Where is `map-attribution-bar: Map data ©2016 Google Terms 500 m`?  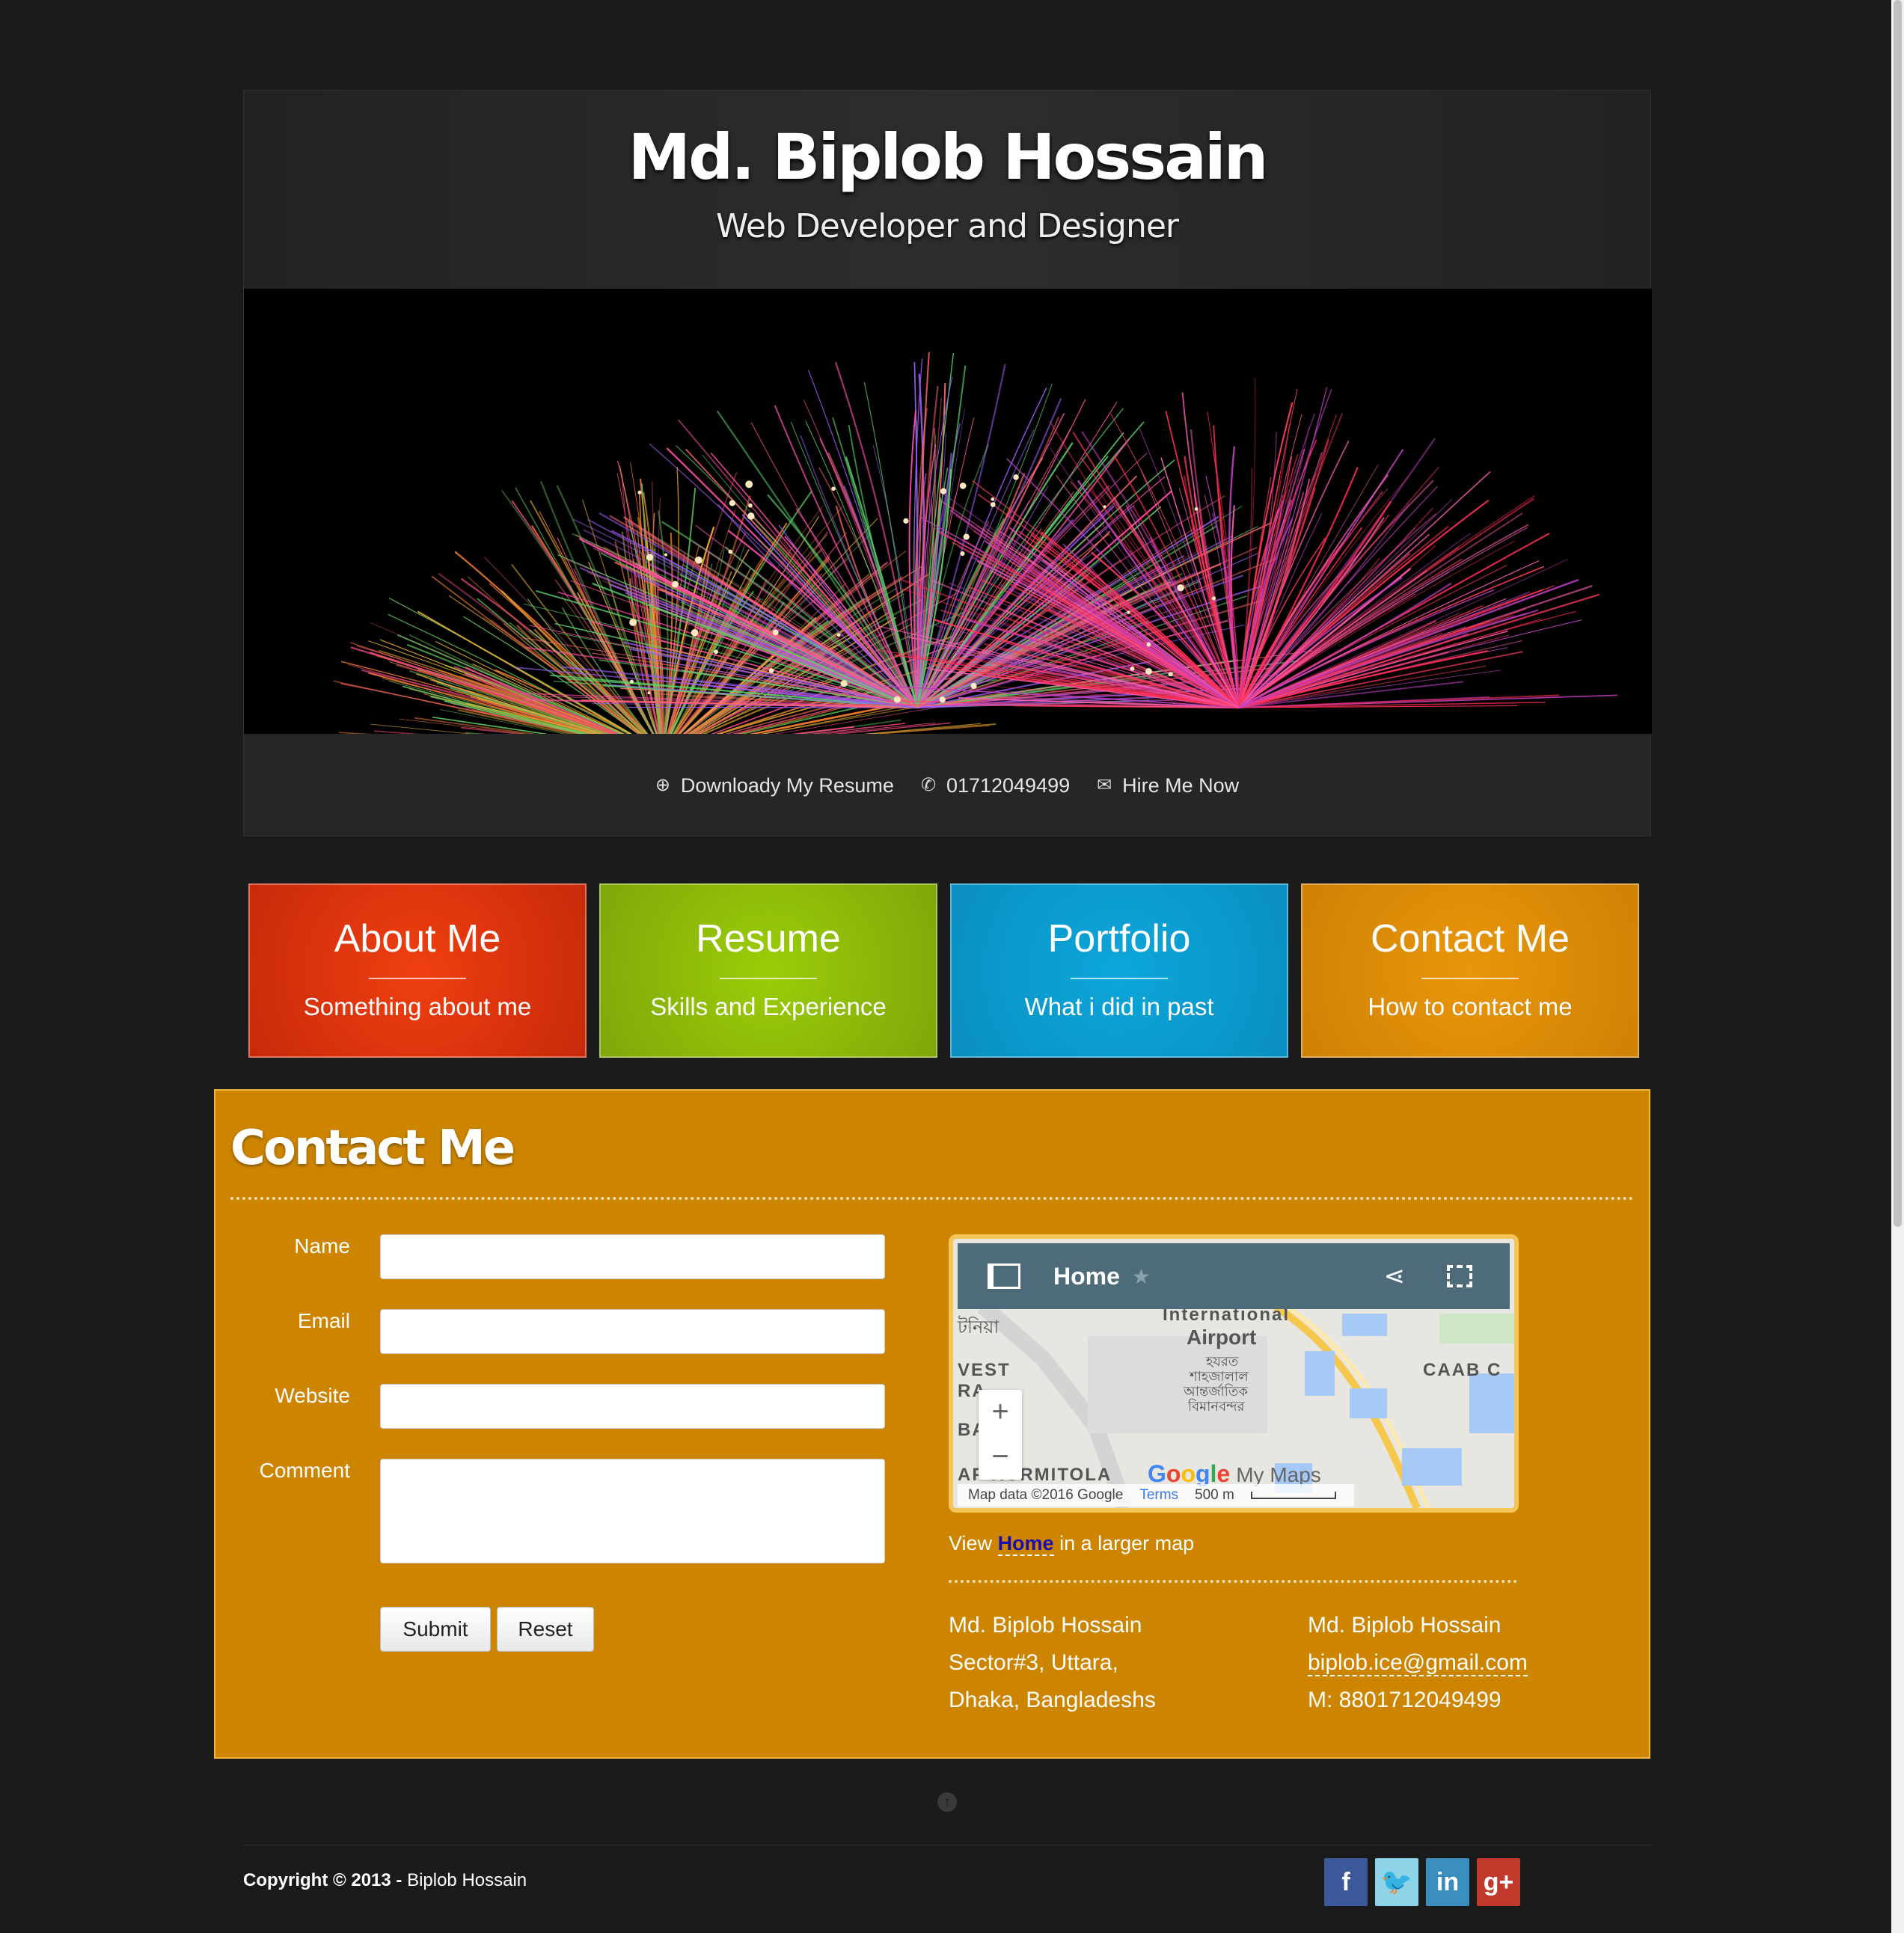 map-attribution-bar: Map data ©2016 Google Terms 500 m is located at coordinates (1156, 1495).